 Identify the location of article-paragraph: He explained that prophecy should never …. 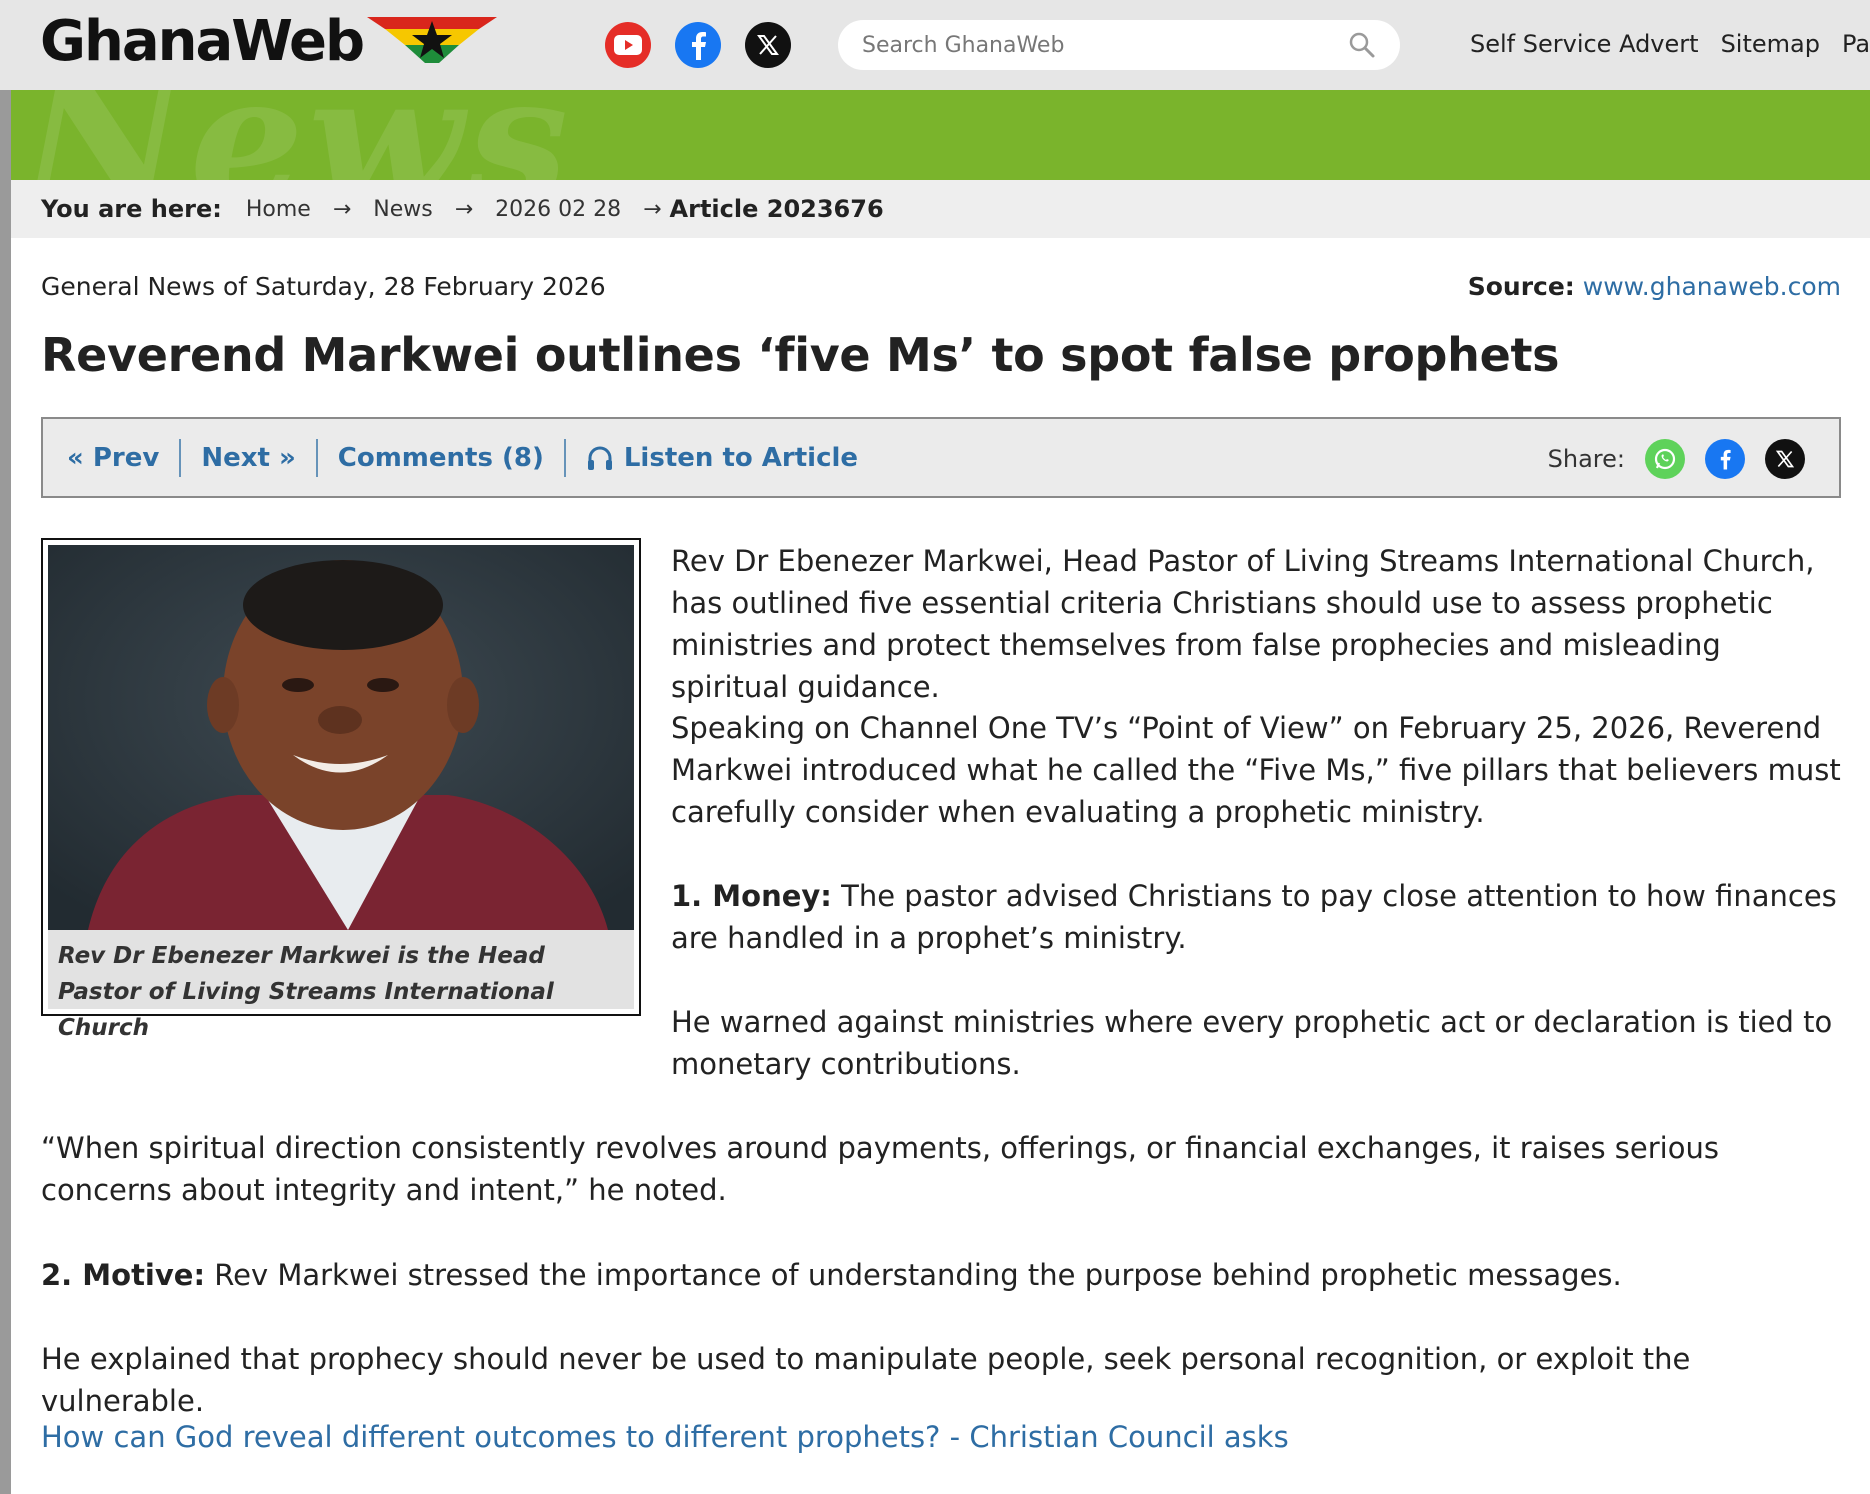
(866, 1380).